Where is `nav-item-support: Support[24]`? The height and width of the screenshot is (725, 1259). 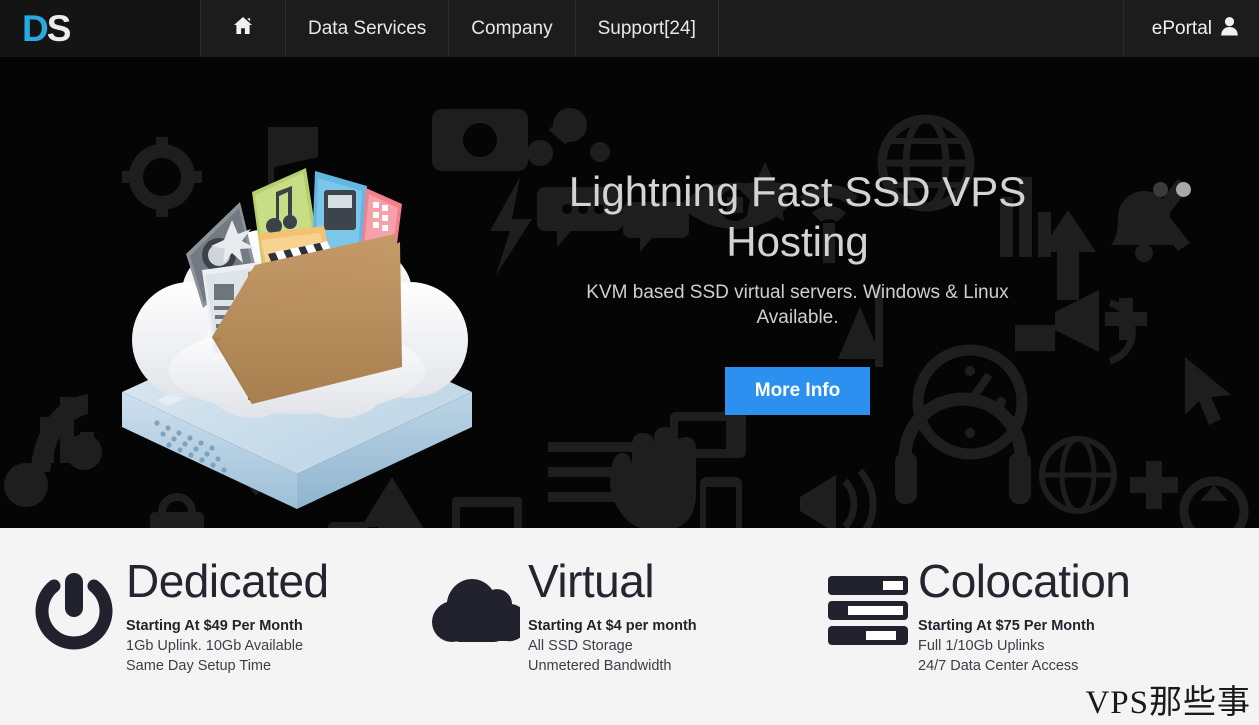
nav-item-support: Support[24] is located at coordinates (647, 28).